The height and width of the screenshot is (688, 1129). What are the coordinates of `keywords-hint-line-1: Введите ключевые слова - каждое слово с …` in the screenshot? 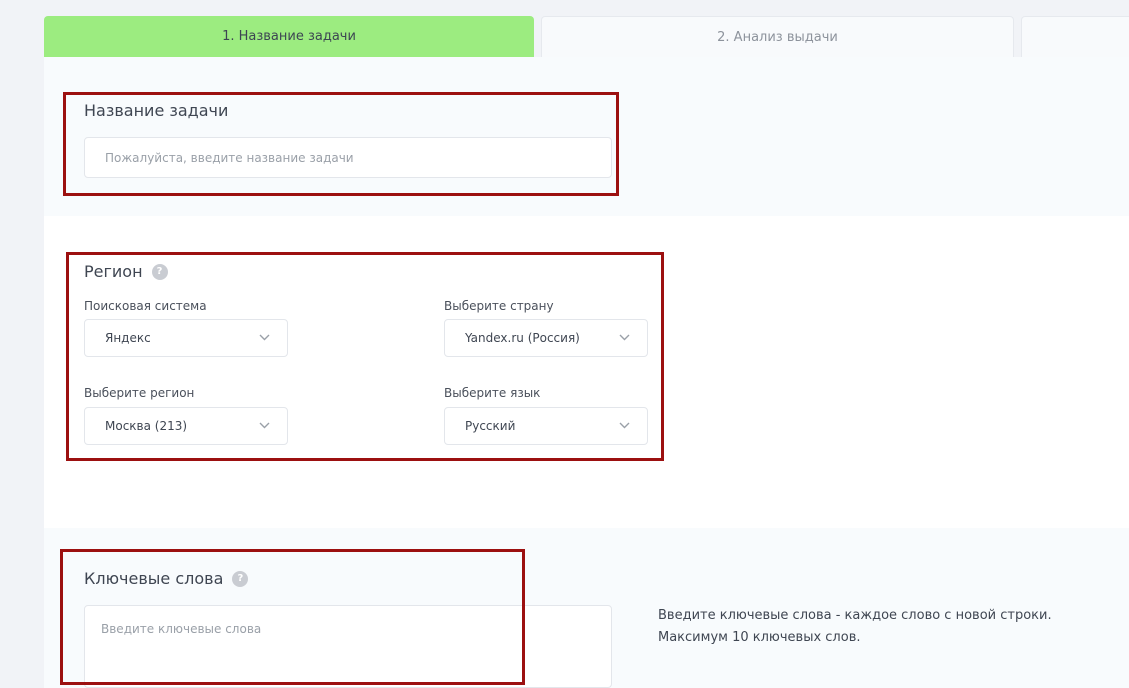 It's located at (855, 615).